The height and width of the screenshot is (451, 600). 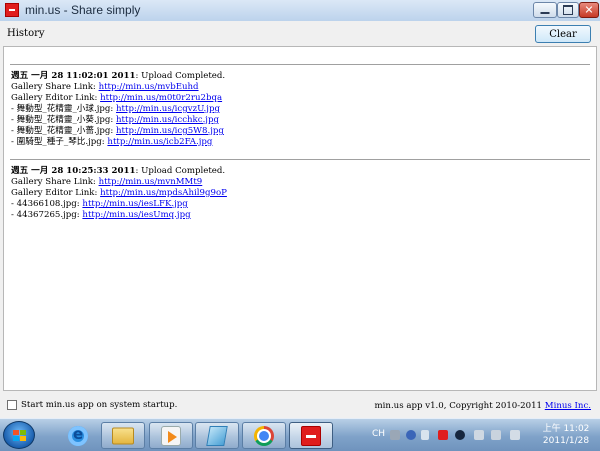 I want to click on taskbar-item-notepad, so click(x=217, y=435).